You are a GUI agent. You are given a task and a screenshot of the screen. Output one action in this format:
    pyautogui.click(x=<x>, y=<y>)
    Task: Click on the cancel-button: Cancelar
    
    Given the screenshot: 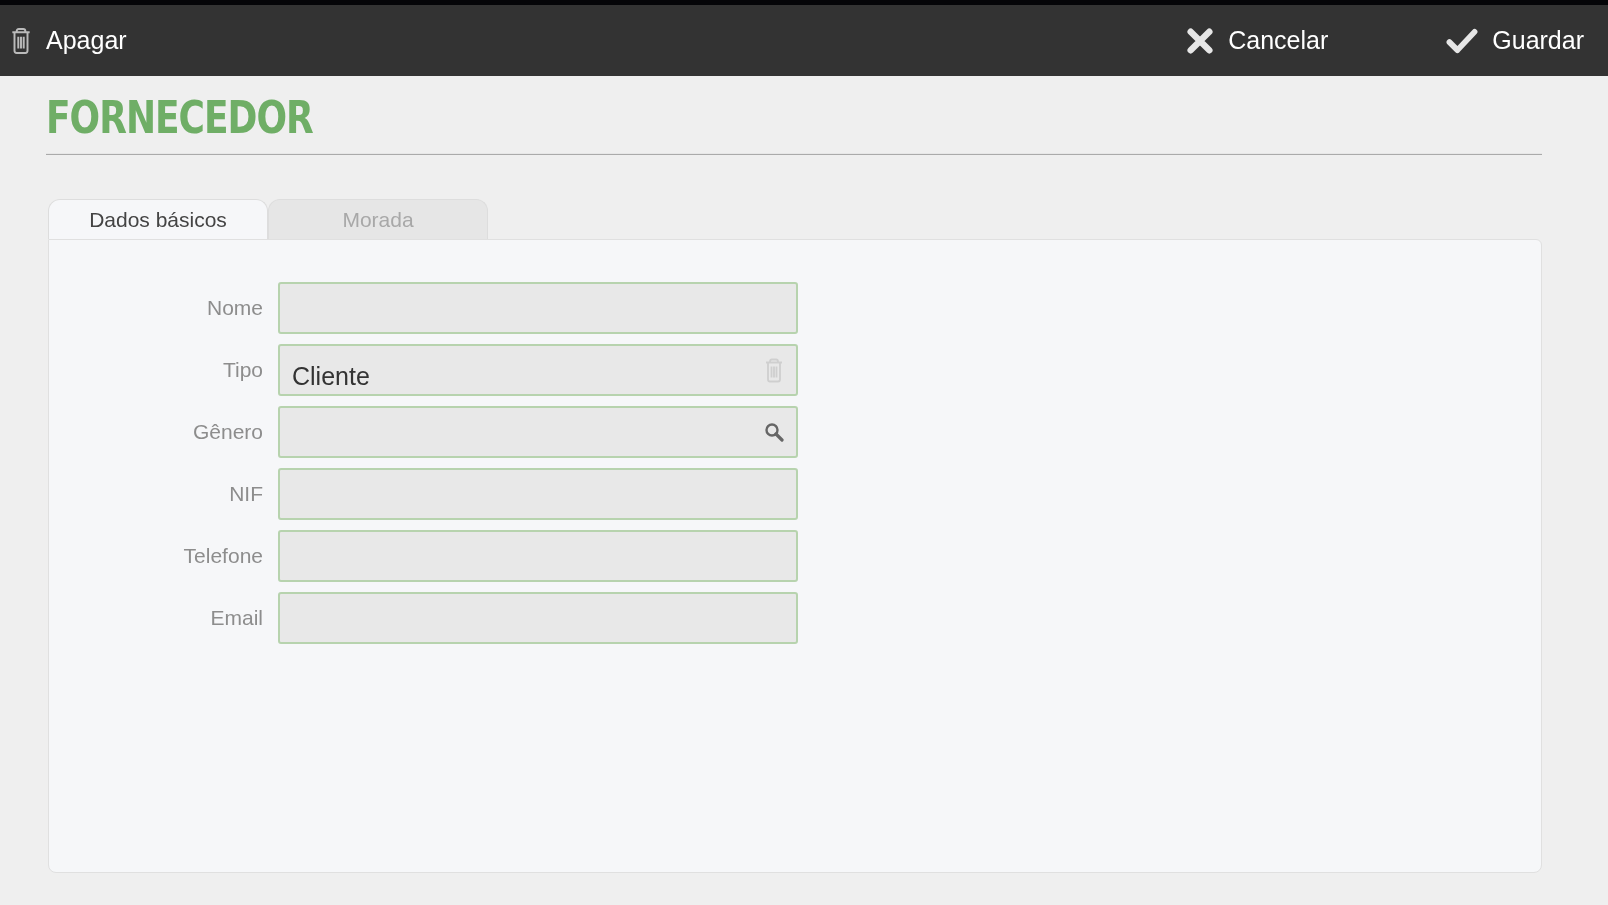 What is the action you would take?
    pyautogui.click(x=1257, y=40)
    